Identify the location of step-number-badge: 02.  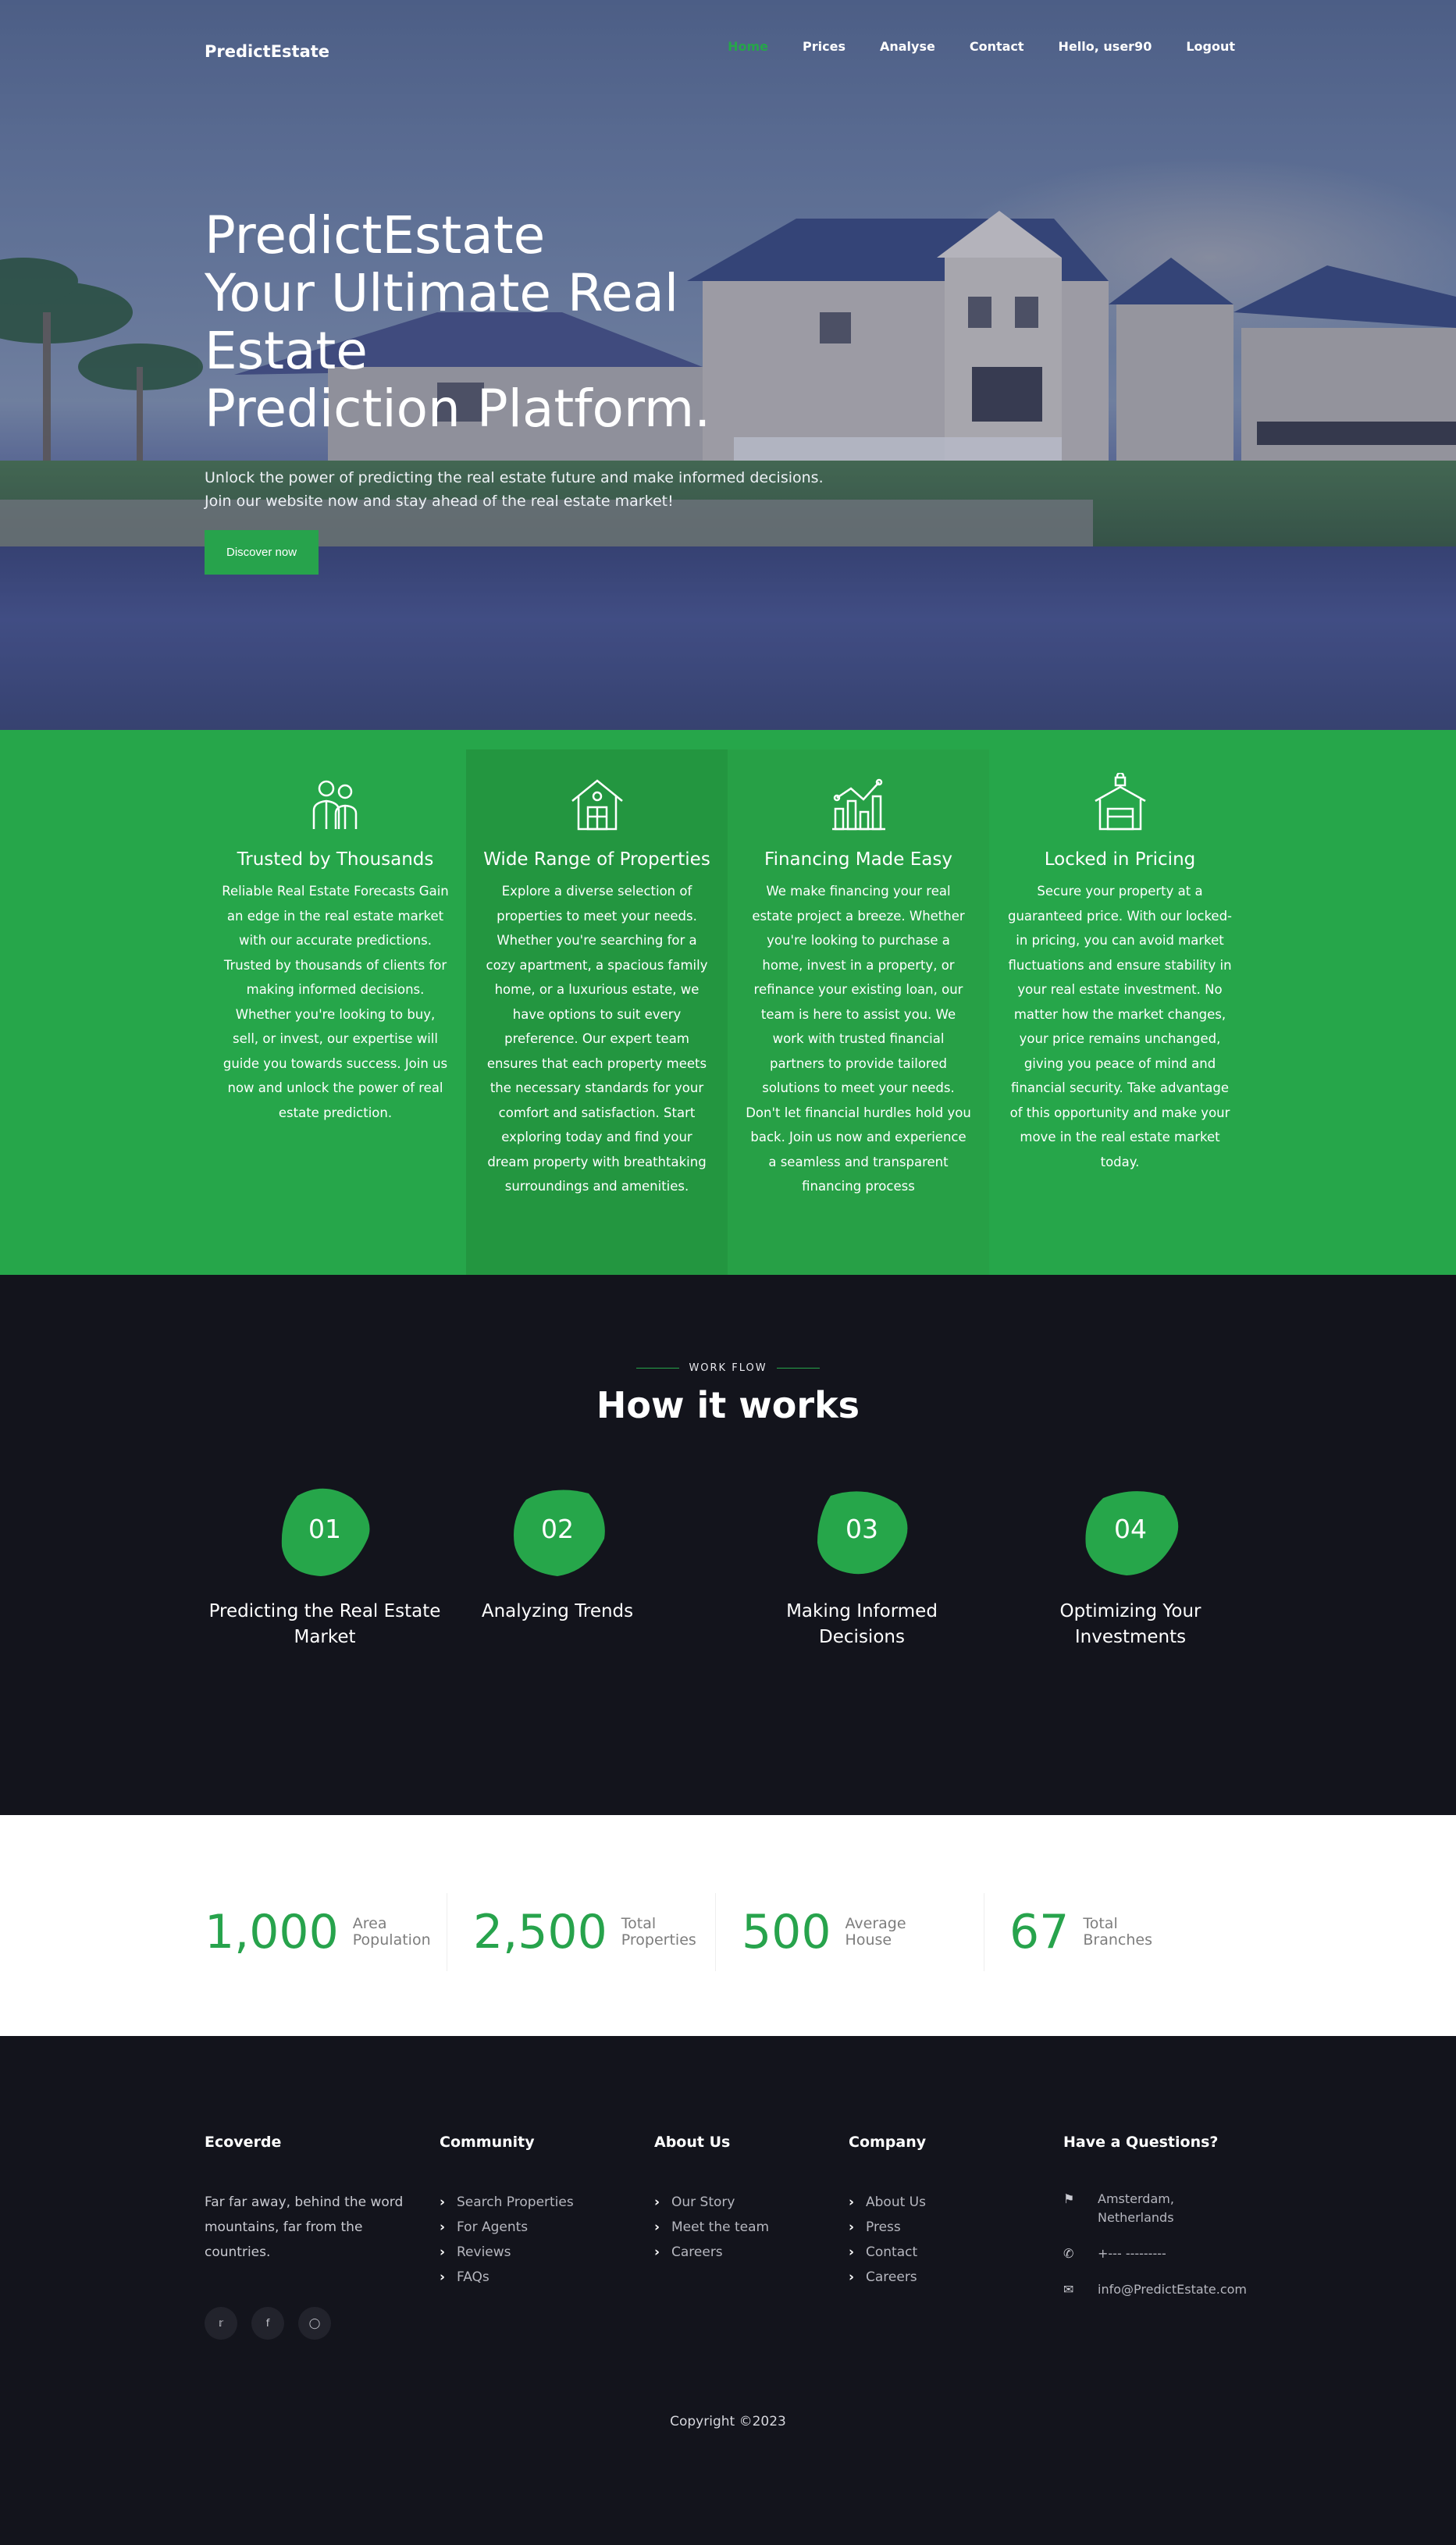
(557, 1533).